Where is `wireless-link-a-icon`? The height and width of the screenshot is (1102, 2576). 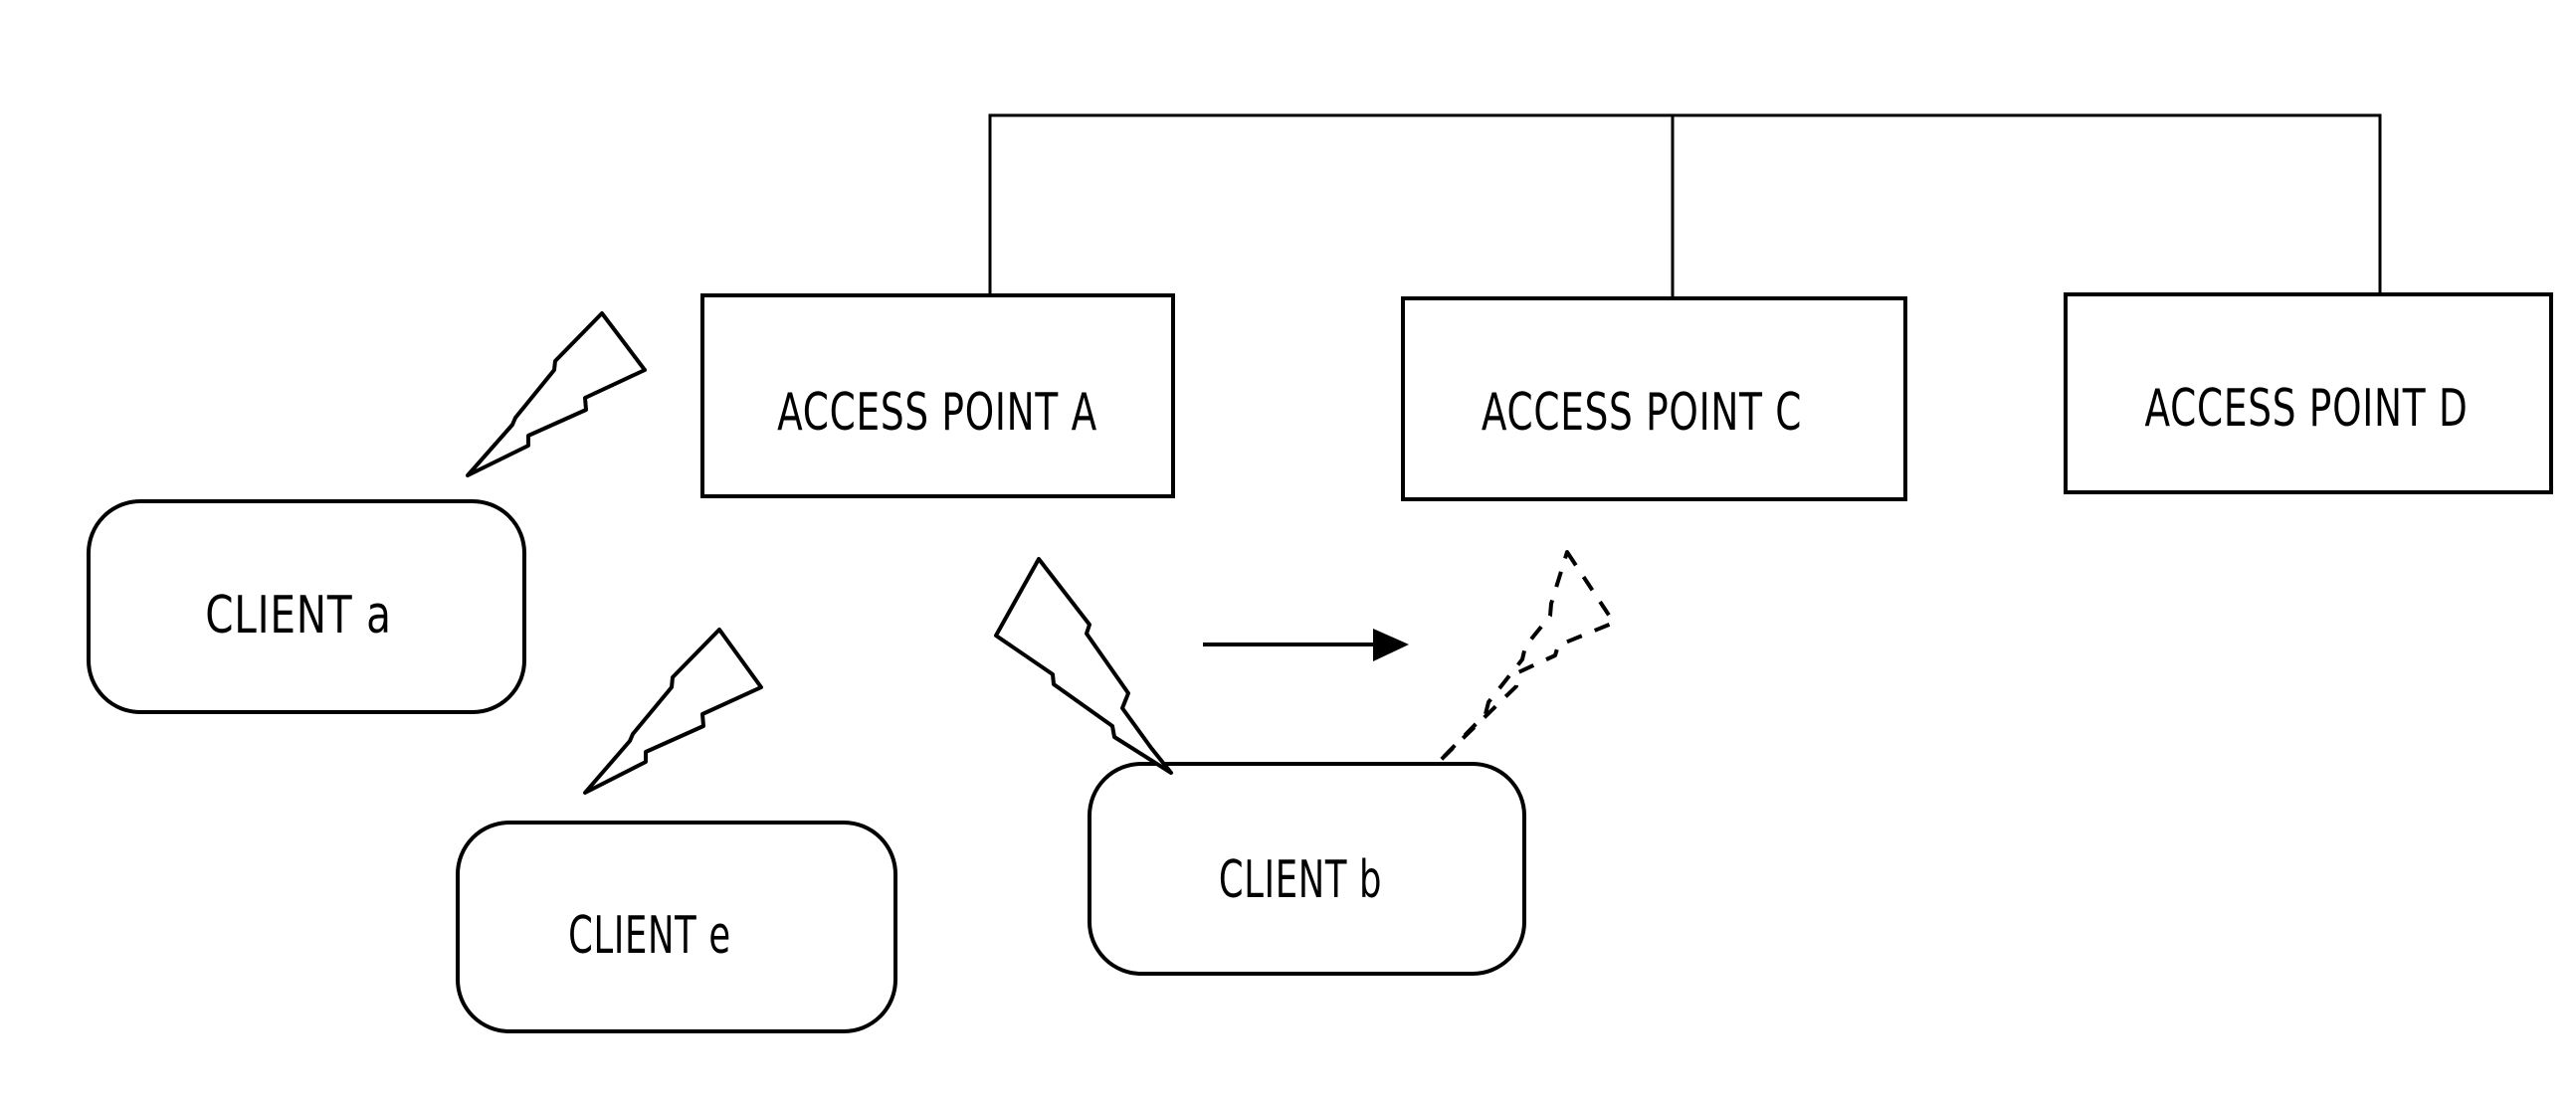 wireless-link-a-icon is located at coordinates (556, 394).